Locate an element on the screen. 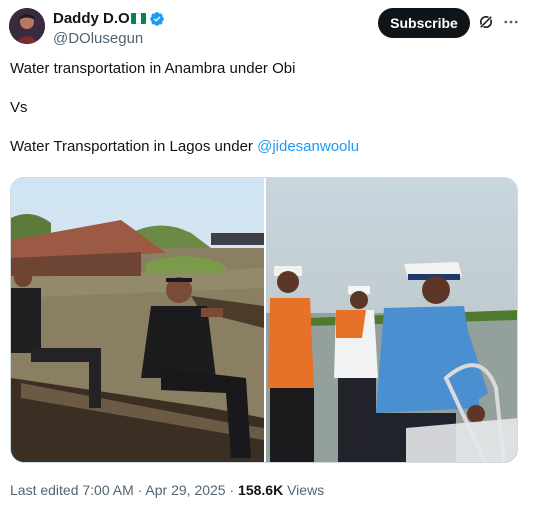 The image size is (543, 510). subscribe-button: Subscribe is located at coordinates (424, 23).